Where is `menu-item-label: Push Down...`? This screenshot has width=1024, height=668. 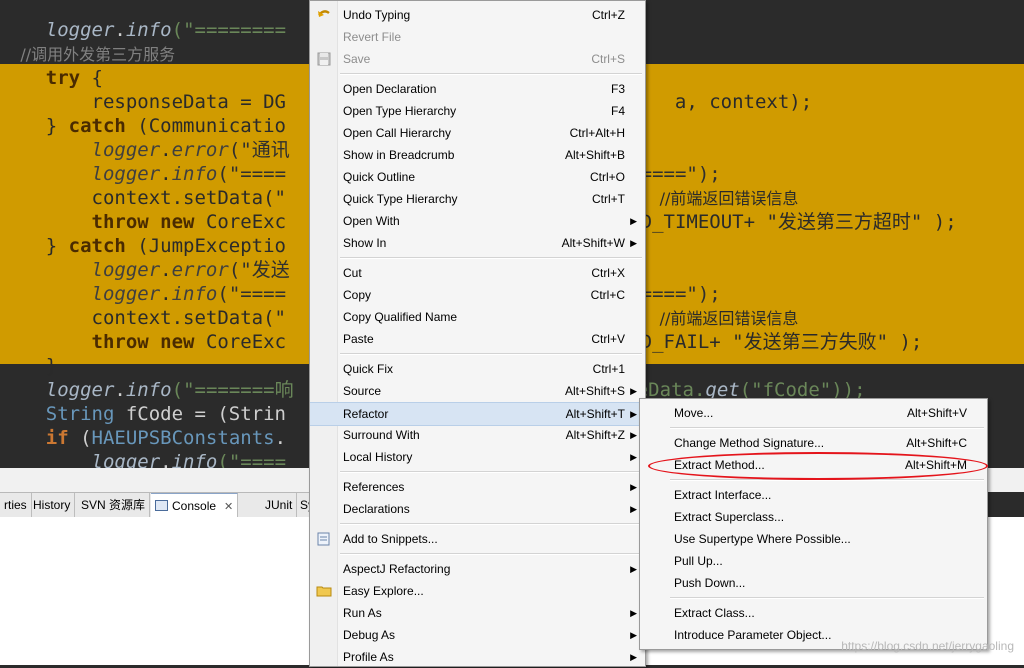
menu-item-label: Push Down... is located at coordinates (710, 583).